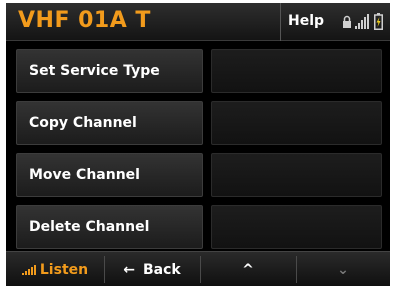  Describe the element at coordinates (198, 22) in the screenshot. I see `header-bar: VHF 01A T Help` at that location.